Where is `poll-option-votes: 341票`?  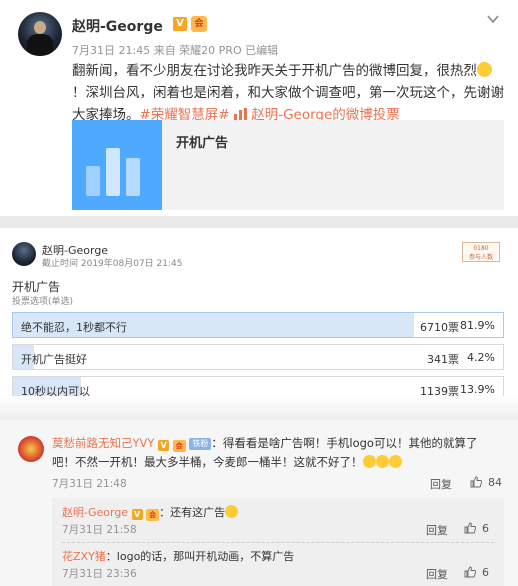
poll-option-votes: 341票 is located at coordinates (443, 359).